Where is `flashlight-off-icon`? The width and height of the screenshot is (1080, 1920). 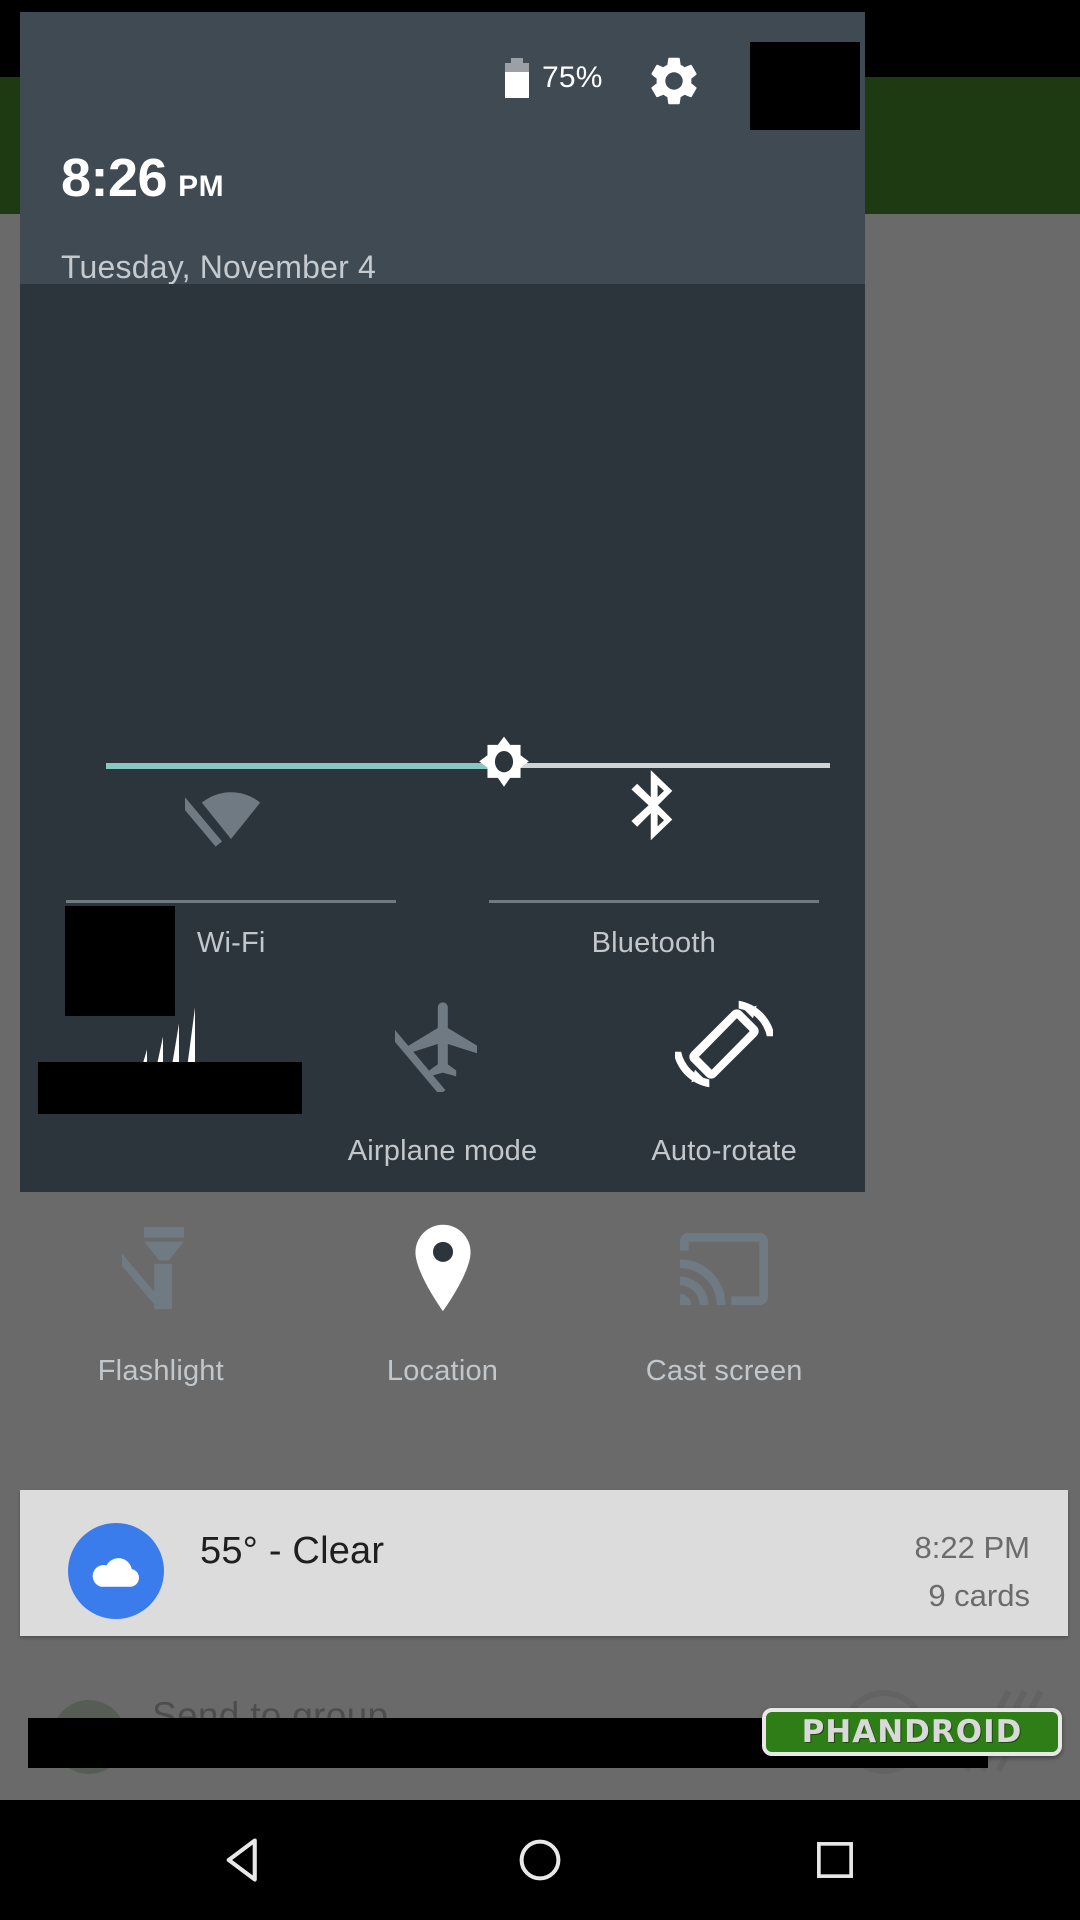
flashlight-off-icon is located at coordinates (160, 1269).